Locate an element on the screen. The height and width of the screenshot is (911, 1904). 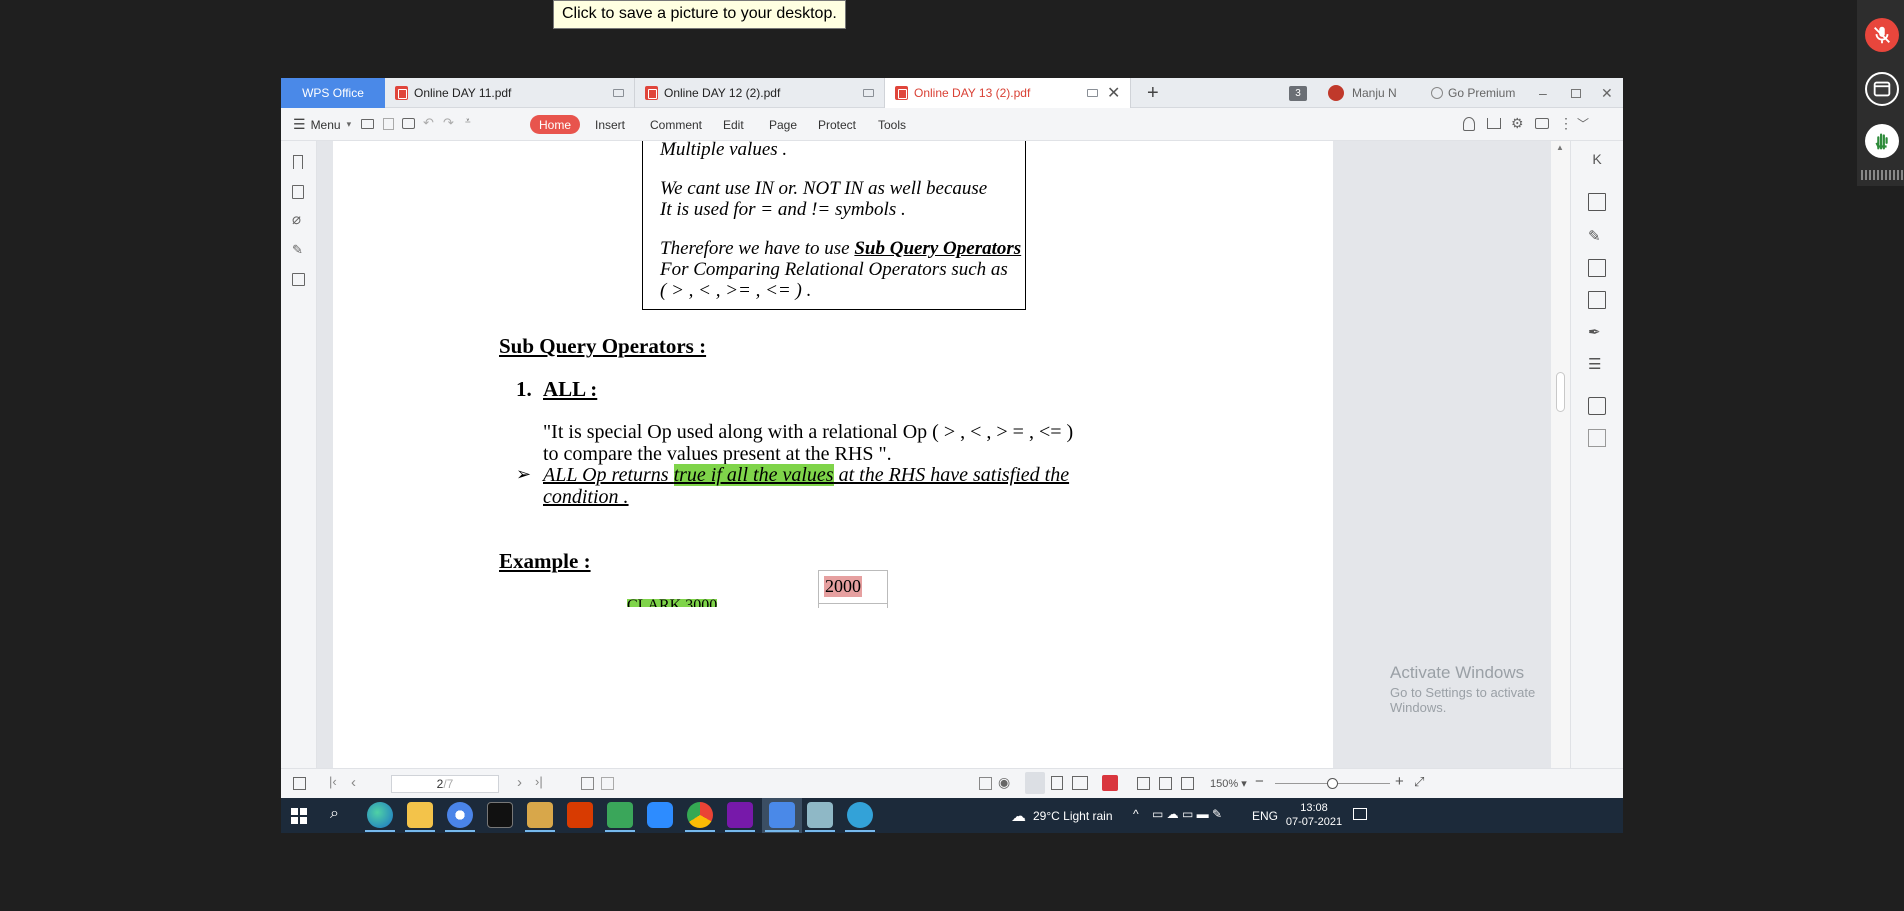
restore-button is located at coordinates (1576, 93).